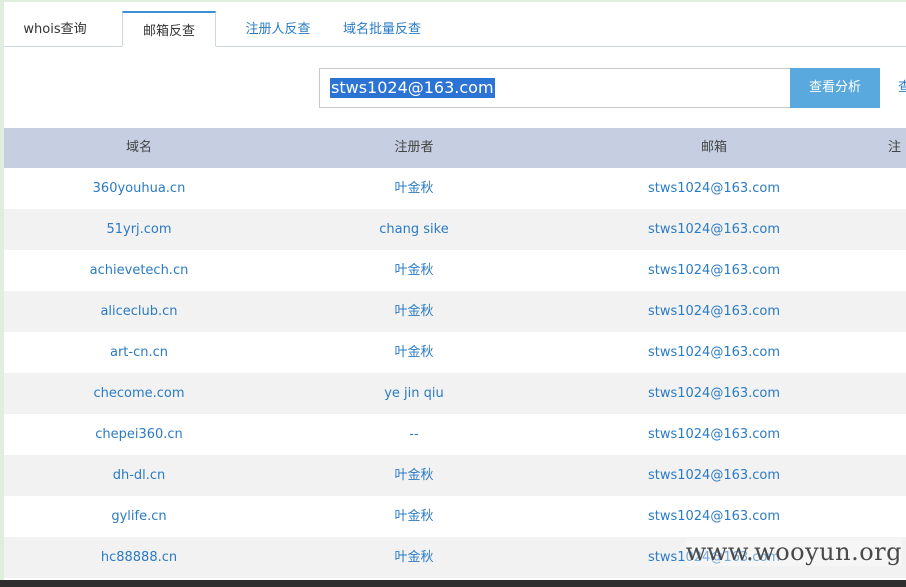  I want to click on header-registrant: 注册者, so click(414, 147).